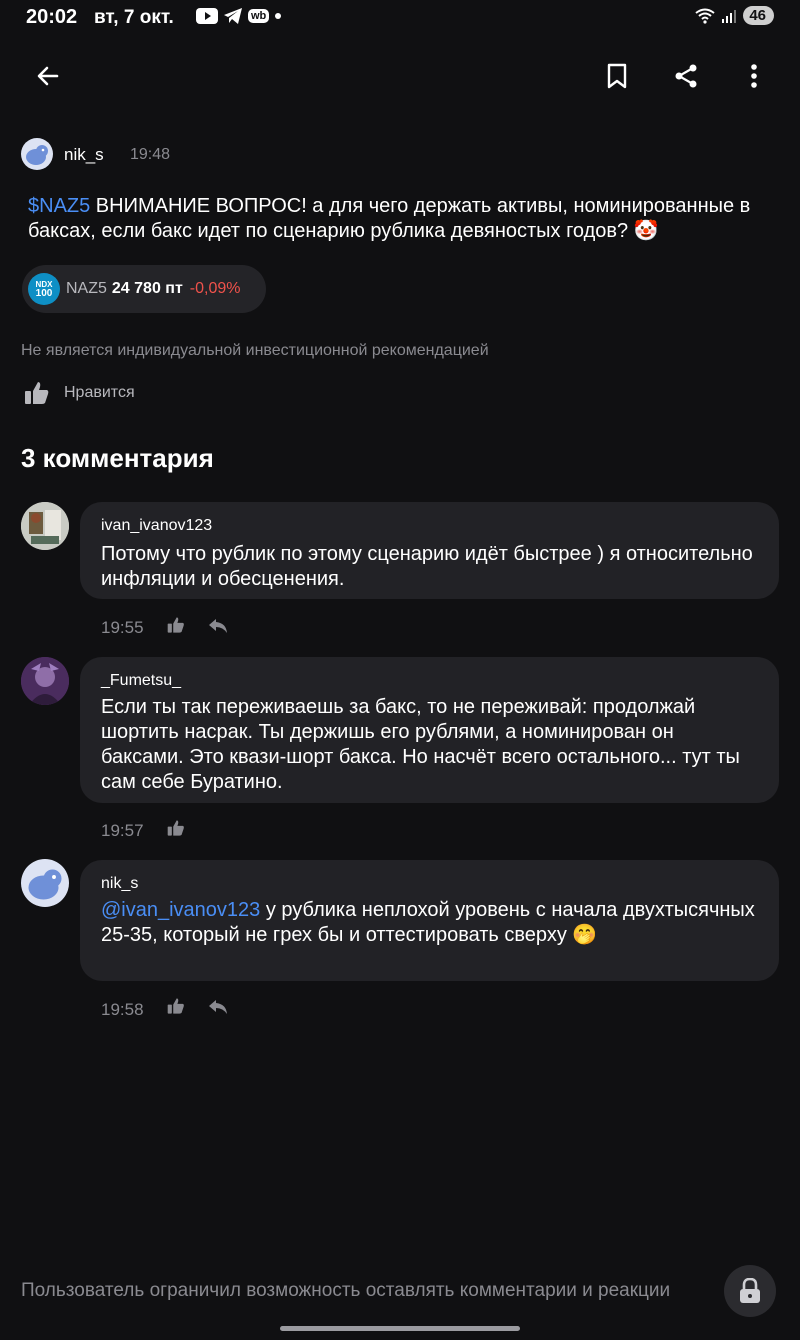 Image resolution: width=800 pixels, height=1340 pixels. I want to click on post-author-avatar, so click(37, 154).